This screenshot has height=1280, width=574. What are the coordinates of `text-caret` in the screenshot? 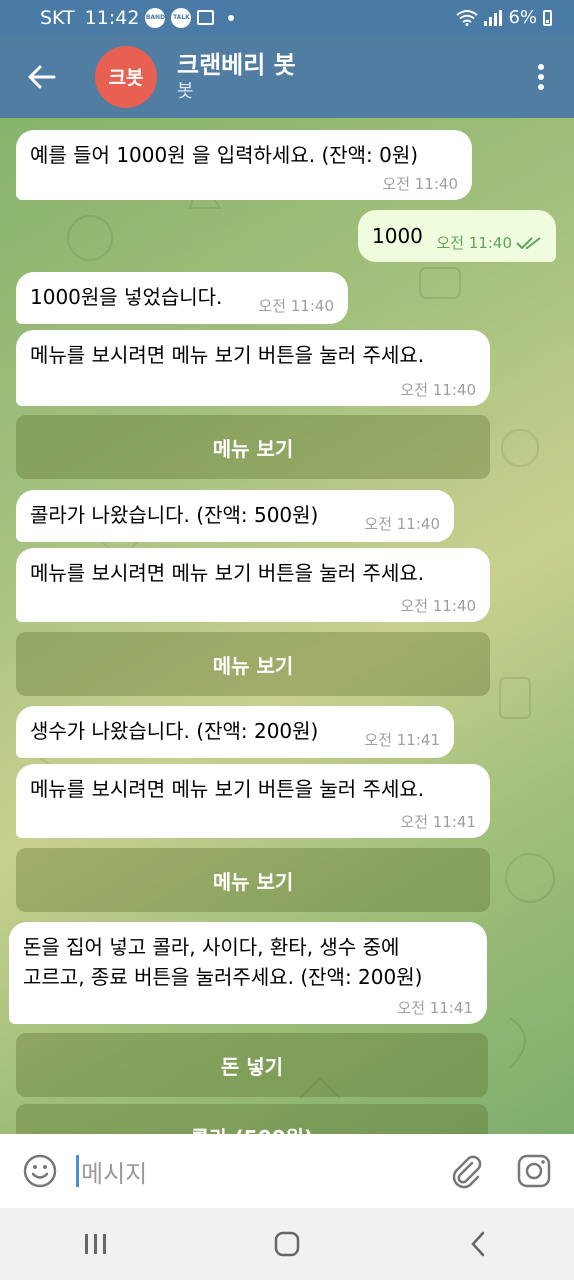 It's located at (77, 1171).